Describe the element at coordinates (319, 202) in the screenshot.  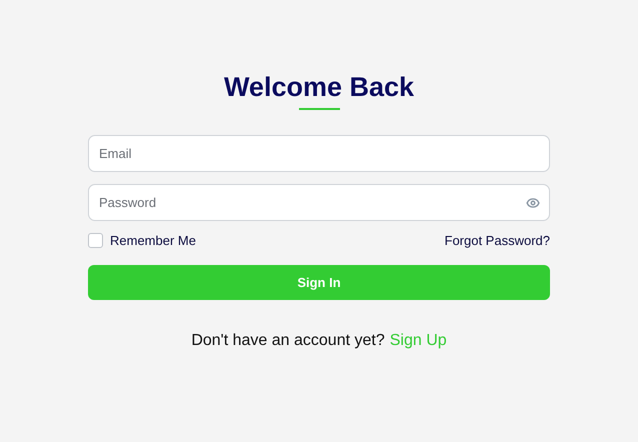
I see `password-field: Password` at that location.